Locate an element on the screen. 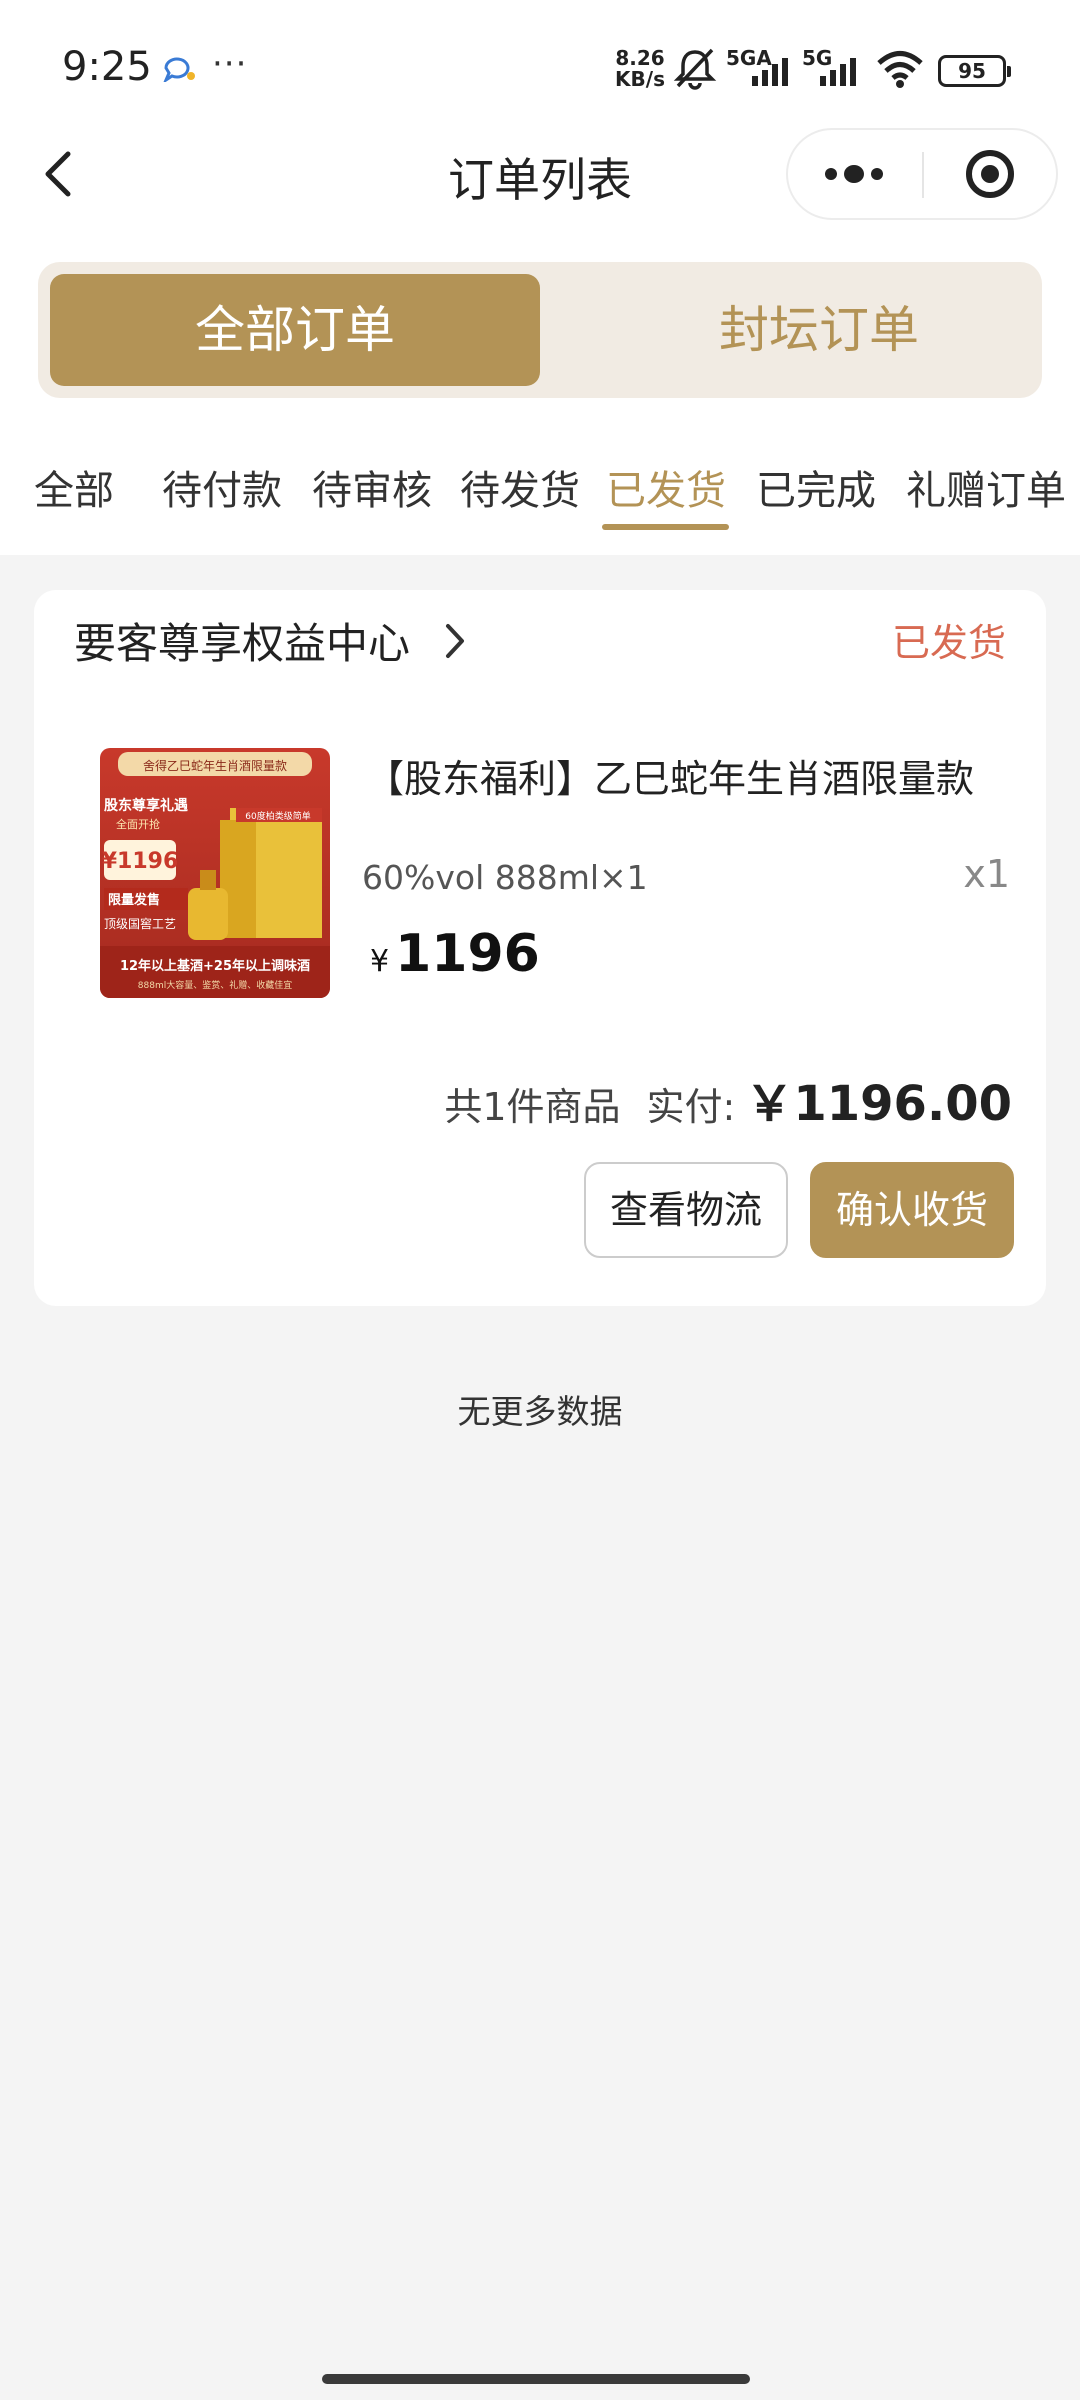 This screenshot has height=2400, width=1080. item-count: 共1件商品 is located at coordinates (532, 1107).